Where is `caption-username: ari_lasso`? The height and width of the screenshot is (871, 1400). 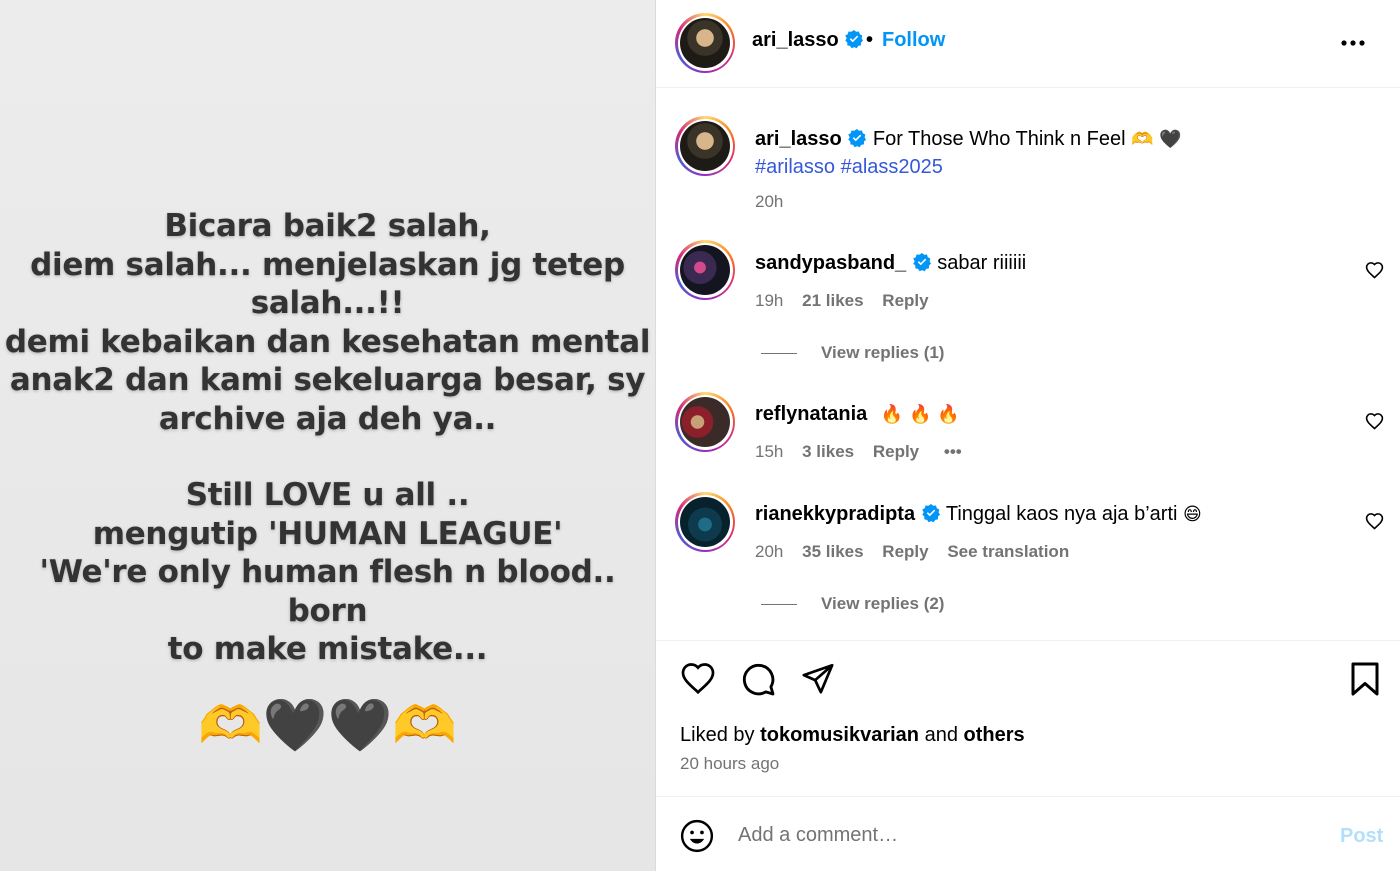 caption-username: ari_lasso is located at coordinates (798, 139).